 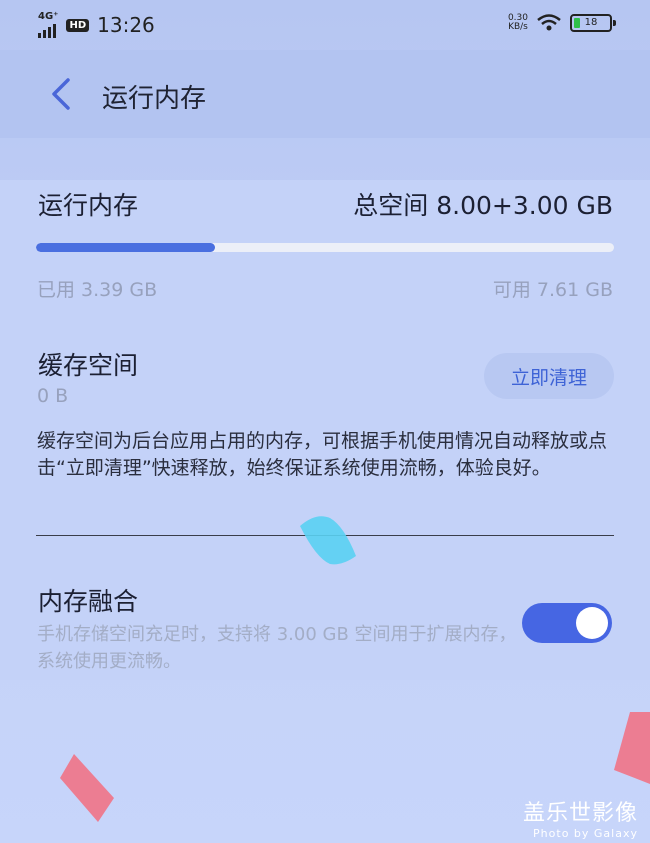 What do you see at coordinates (97, 290) in the screenshot?
I see `memory-used: 已用 3.39 GB` at bounding box center [97, 290].